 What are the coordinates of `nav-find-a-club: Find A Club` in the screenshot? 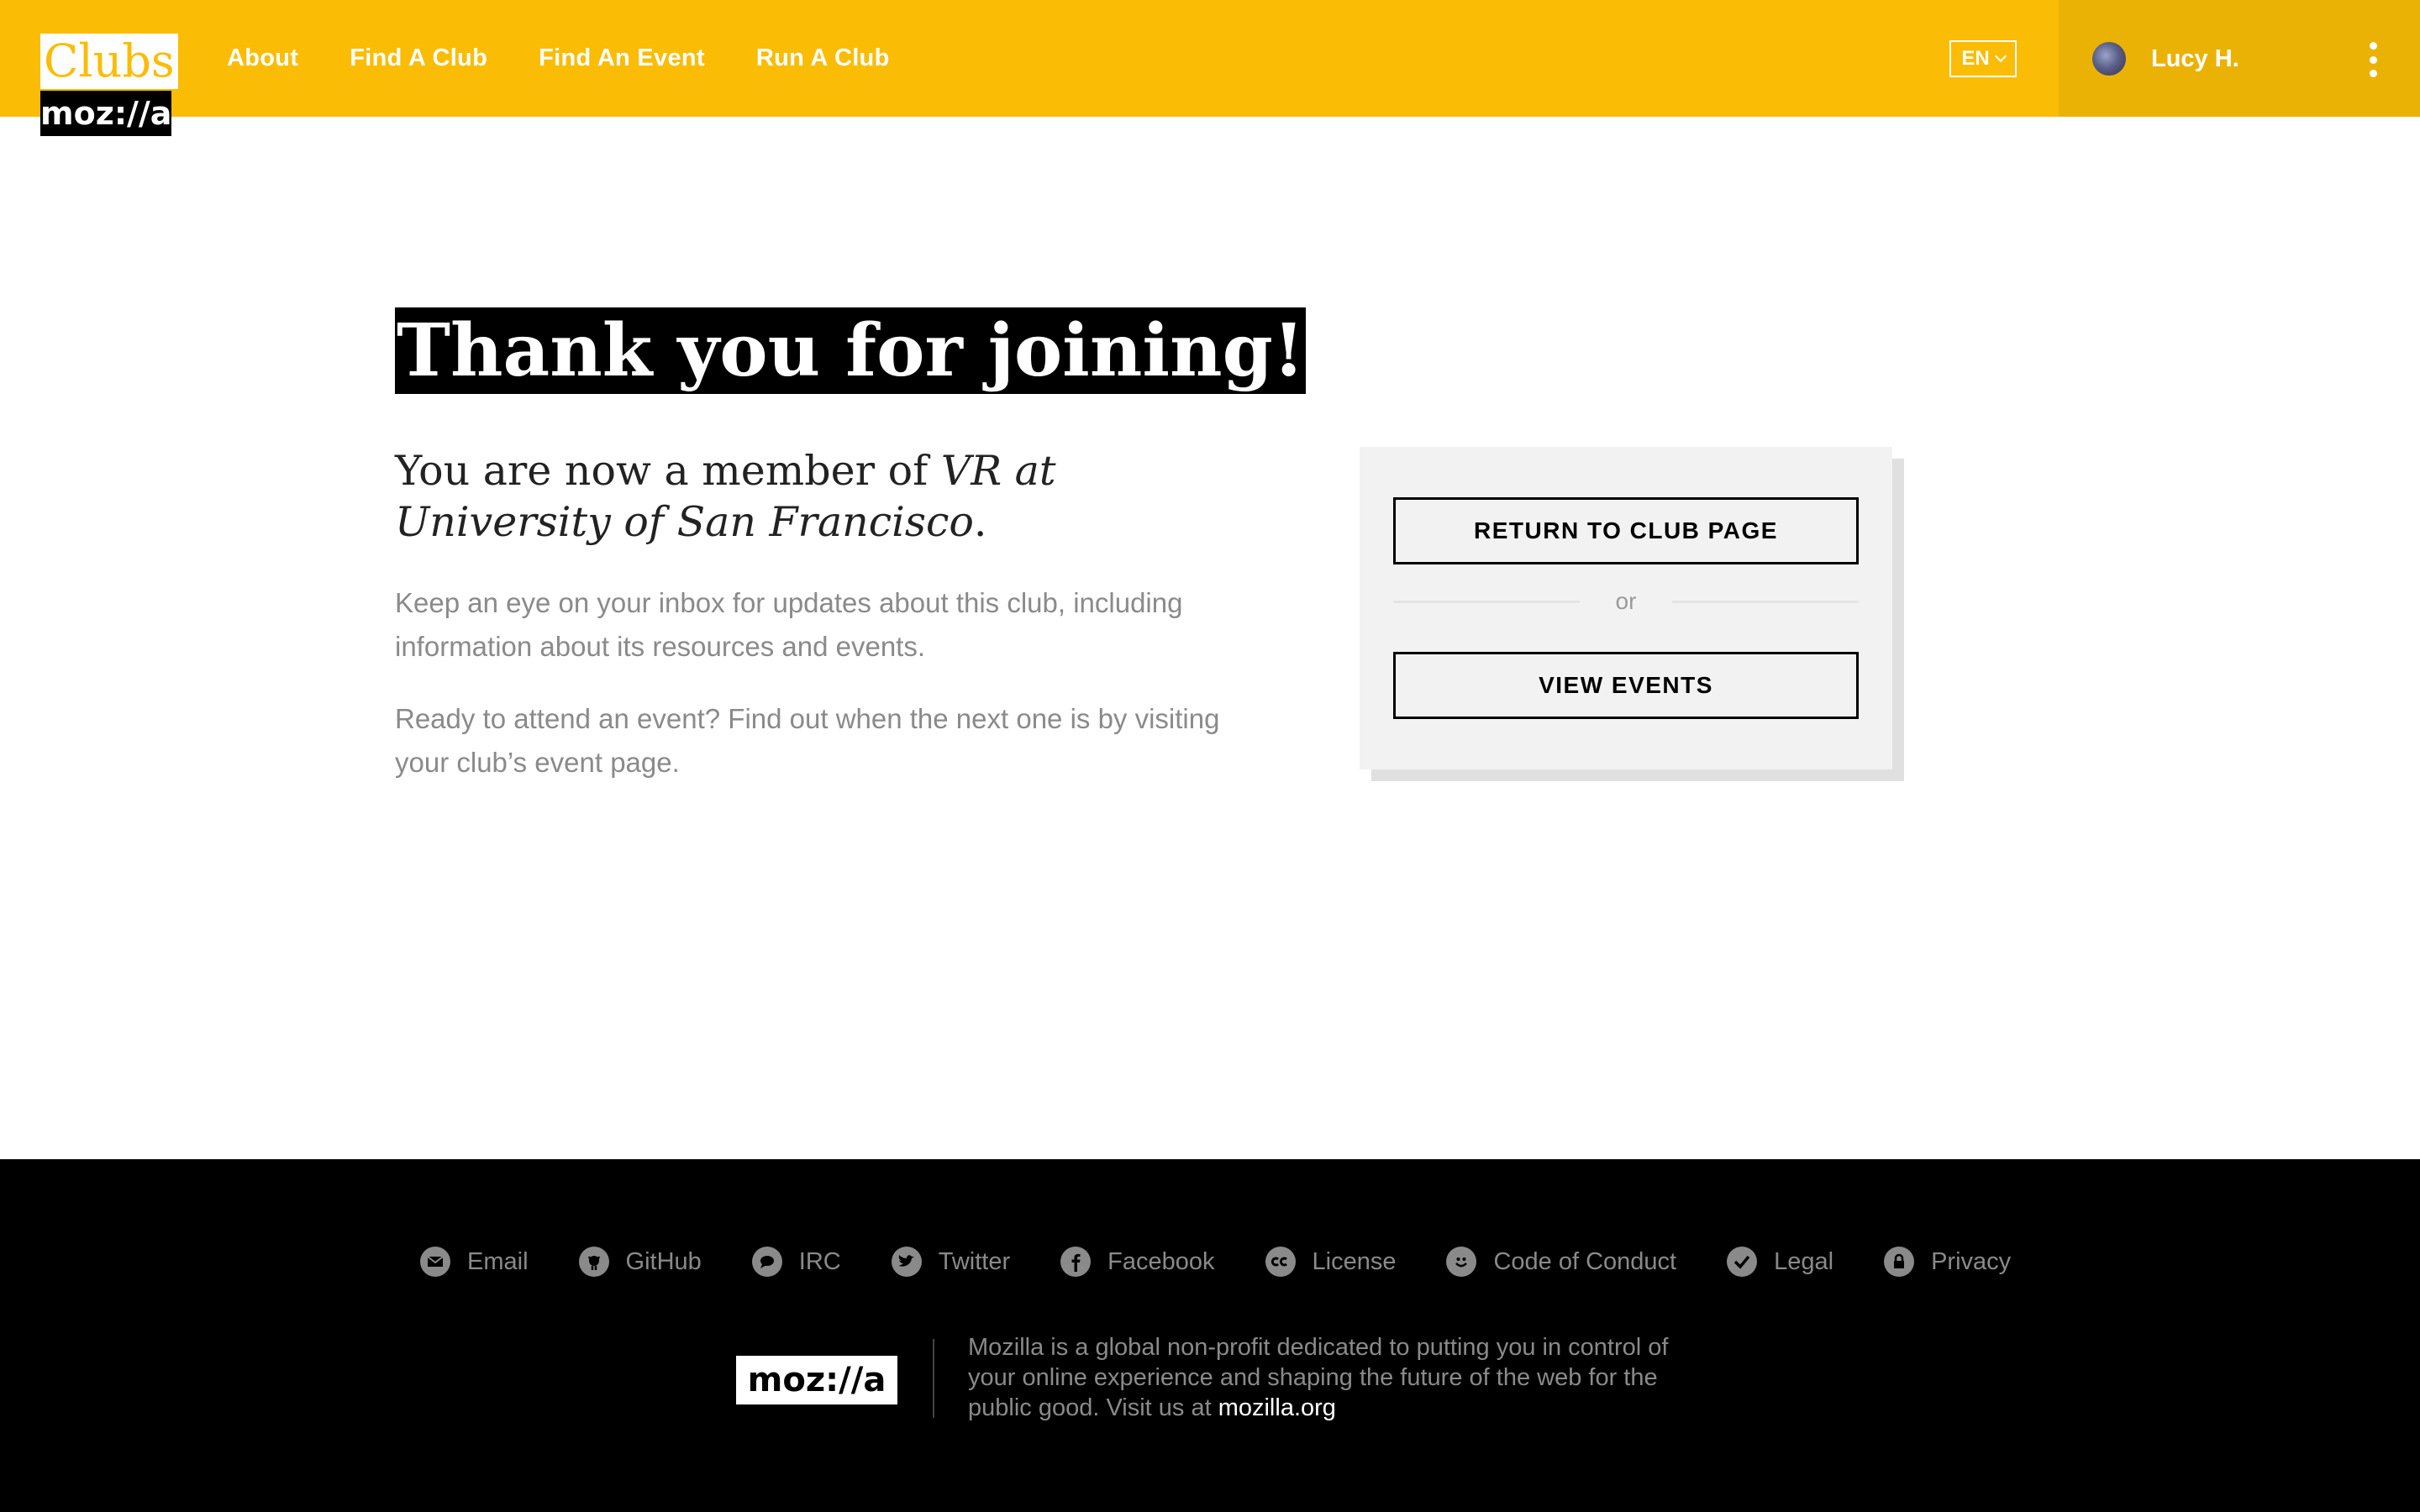 It's located at (419, 58).